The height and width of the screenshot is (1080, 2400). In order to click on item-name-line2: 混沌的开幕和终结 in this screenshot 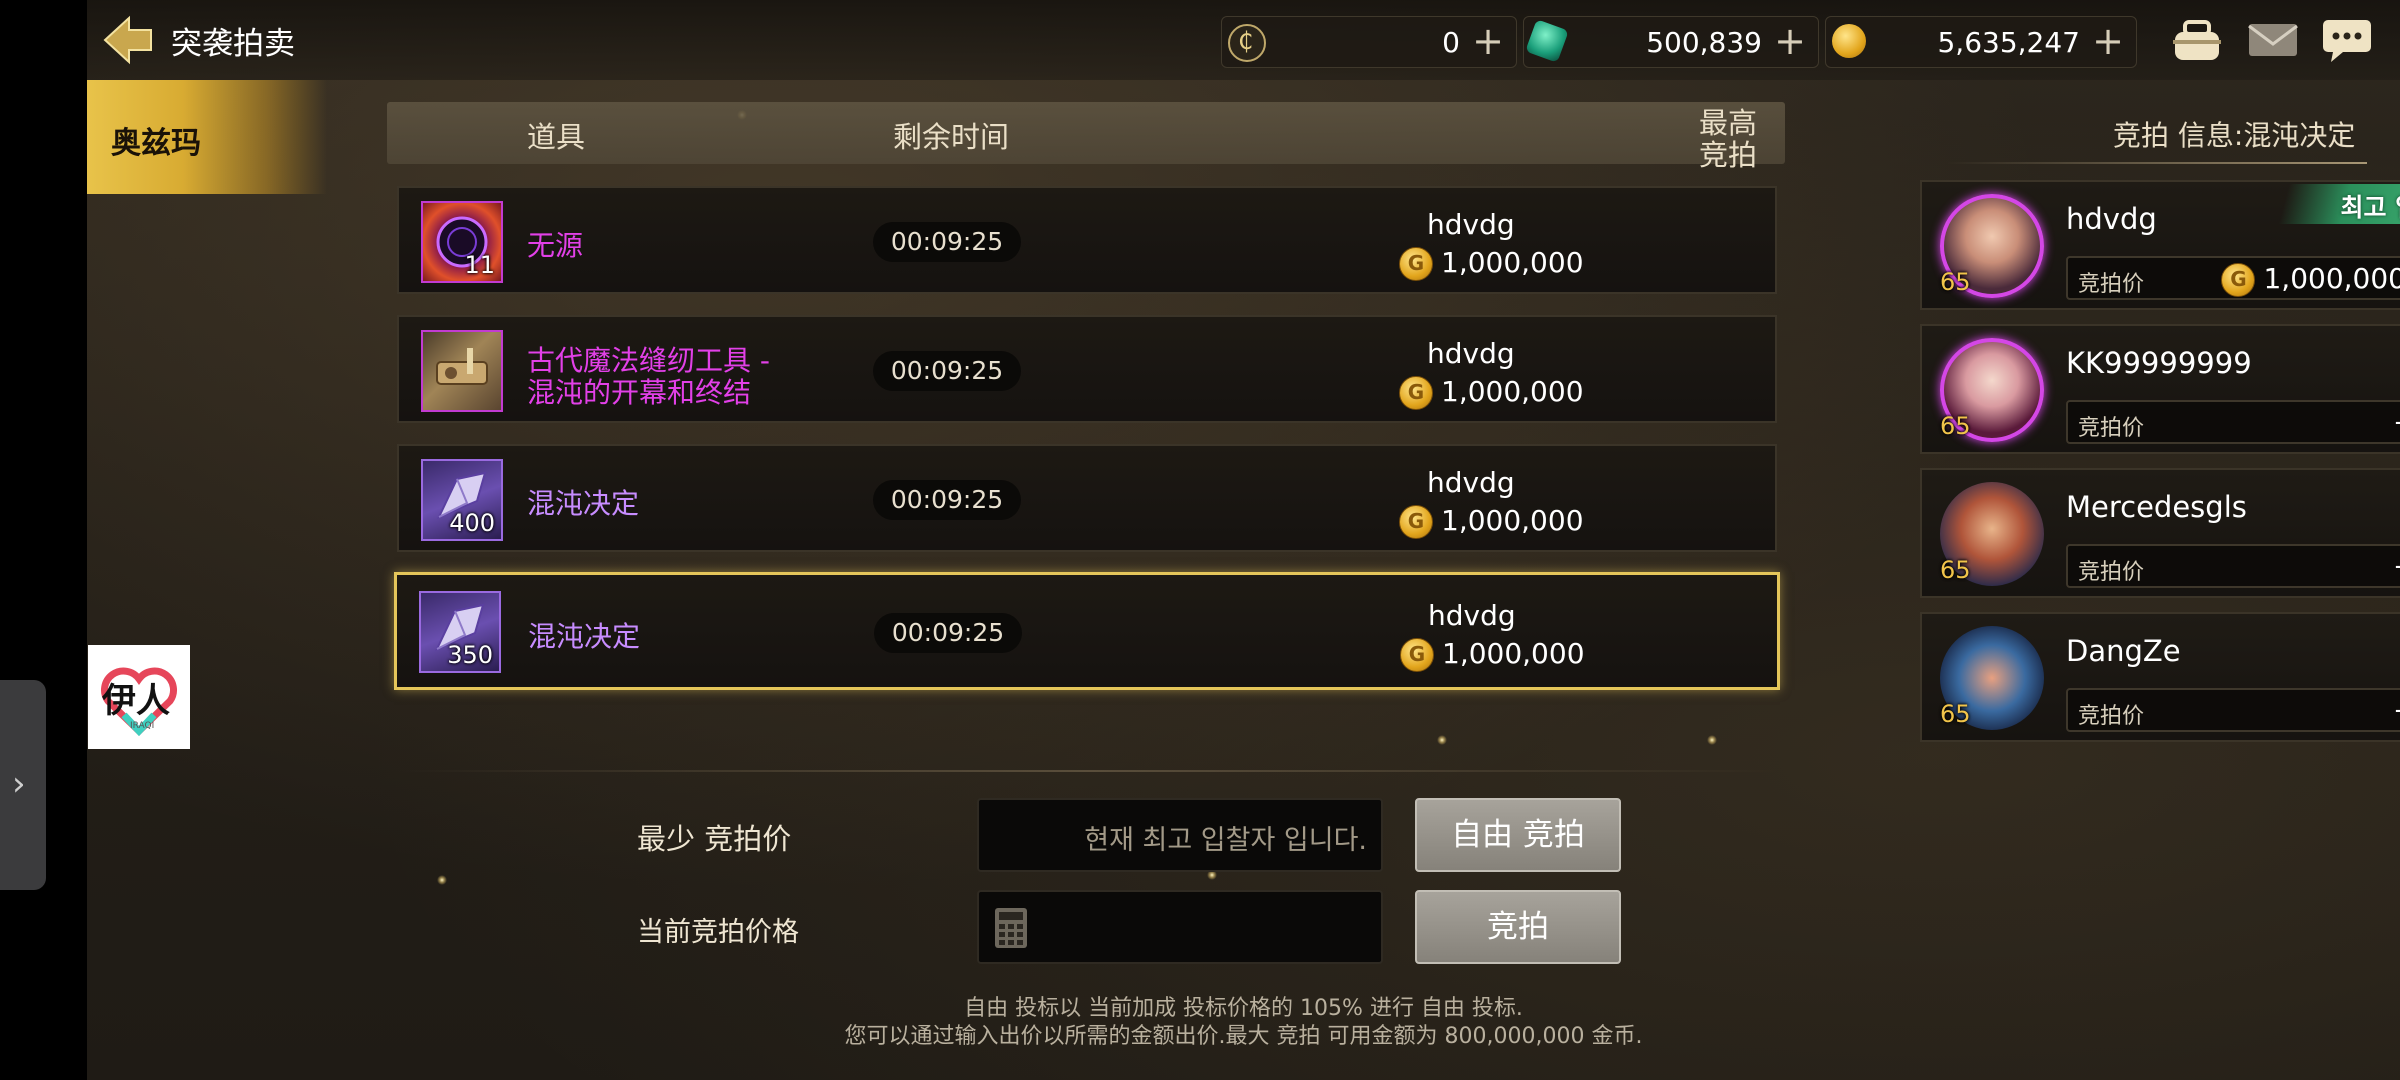, I will do `click(639, 392)`.